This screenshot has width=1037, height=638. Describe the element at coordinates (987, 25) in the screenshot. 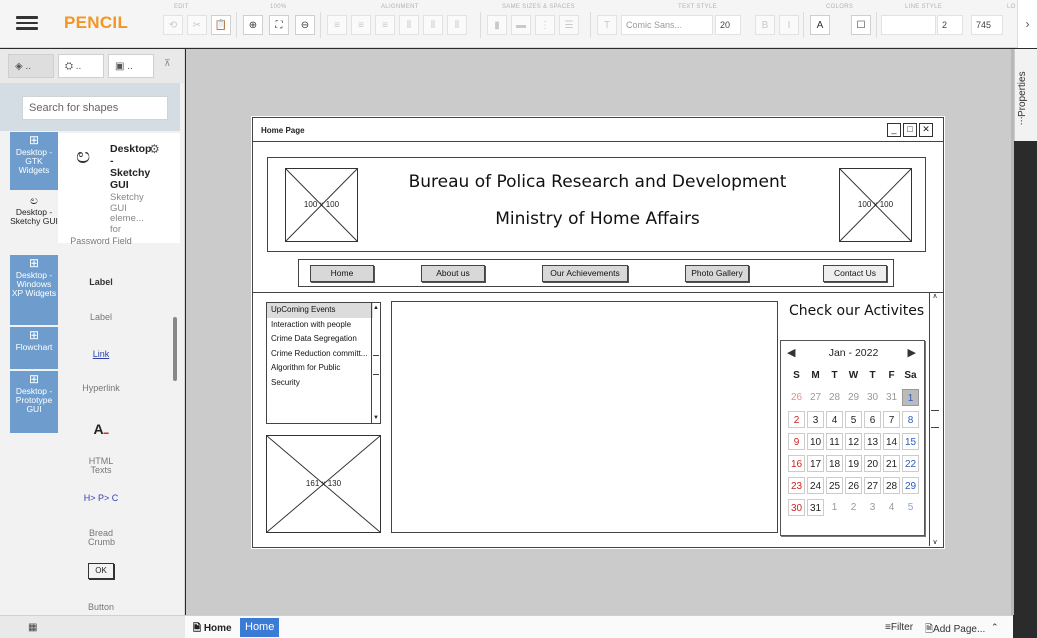

I see `layout-value-field: 745` at that location.